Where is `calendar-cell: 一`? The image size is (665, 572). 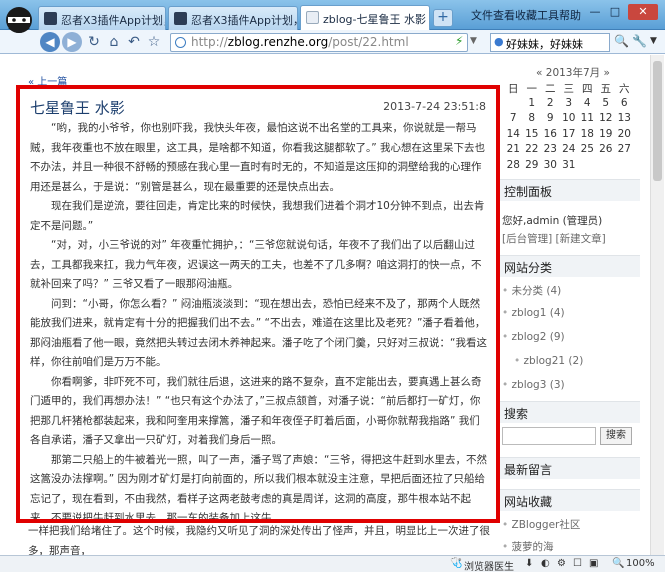 calendar-cell: 一 is located at coordinates (532, 89).